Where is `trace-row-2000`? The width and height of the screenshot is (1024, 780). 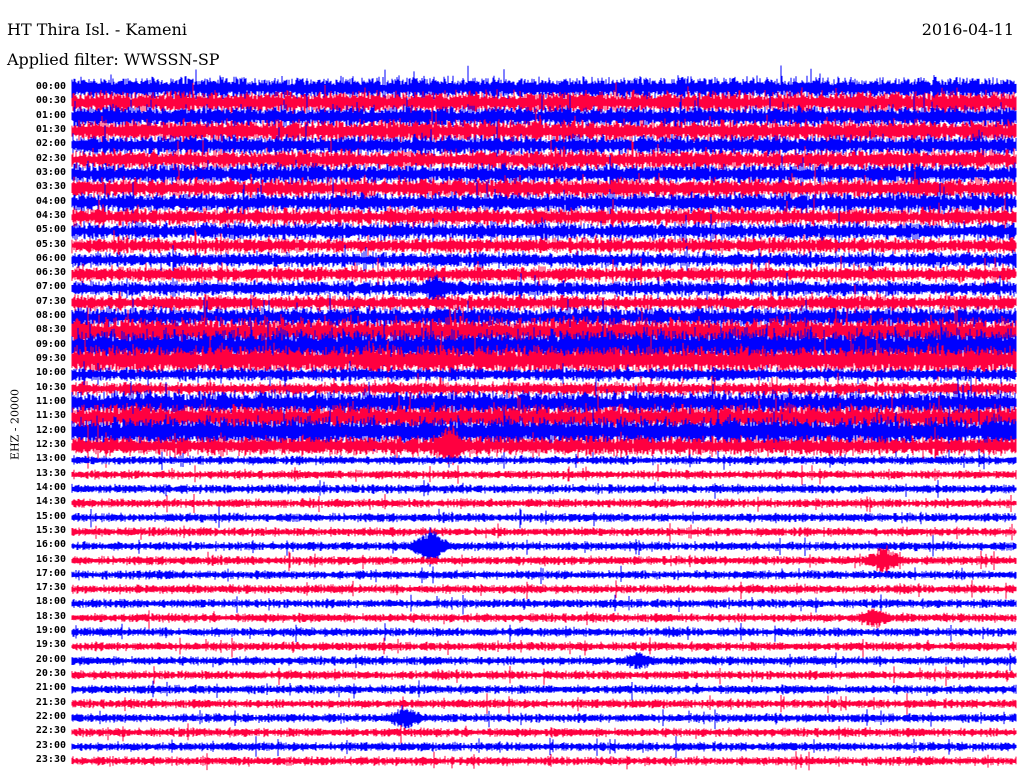 trace-row-2000 is located at coordinates (544, 661).